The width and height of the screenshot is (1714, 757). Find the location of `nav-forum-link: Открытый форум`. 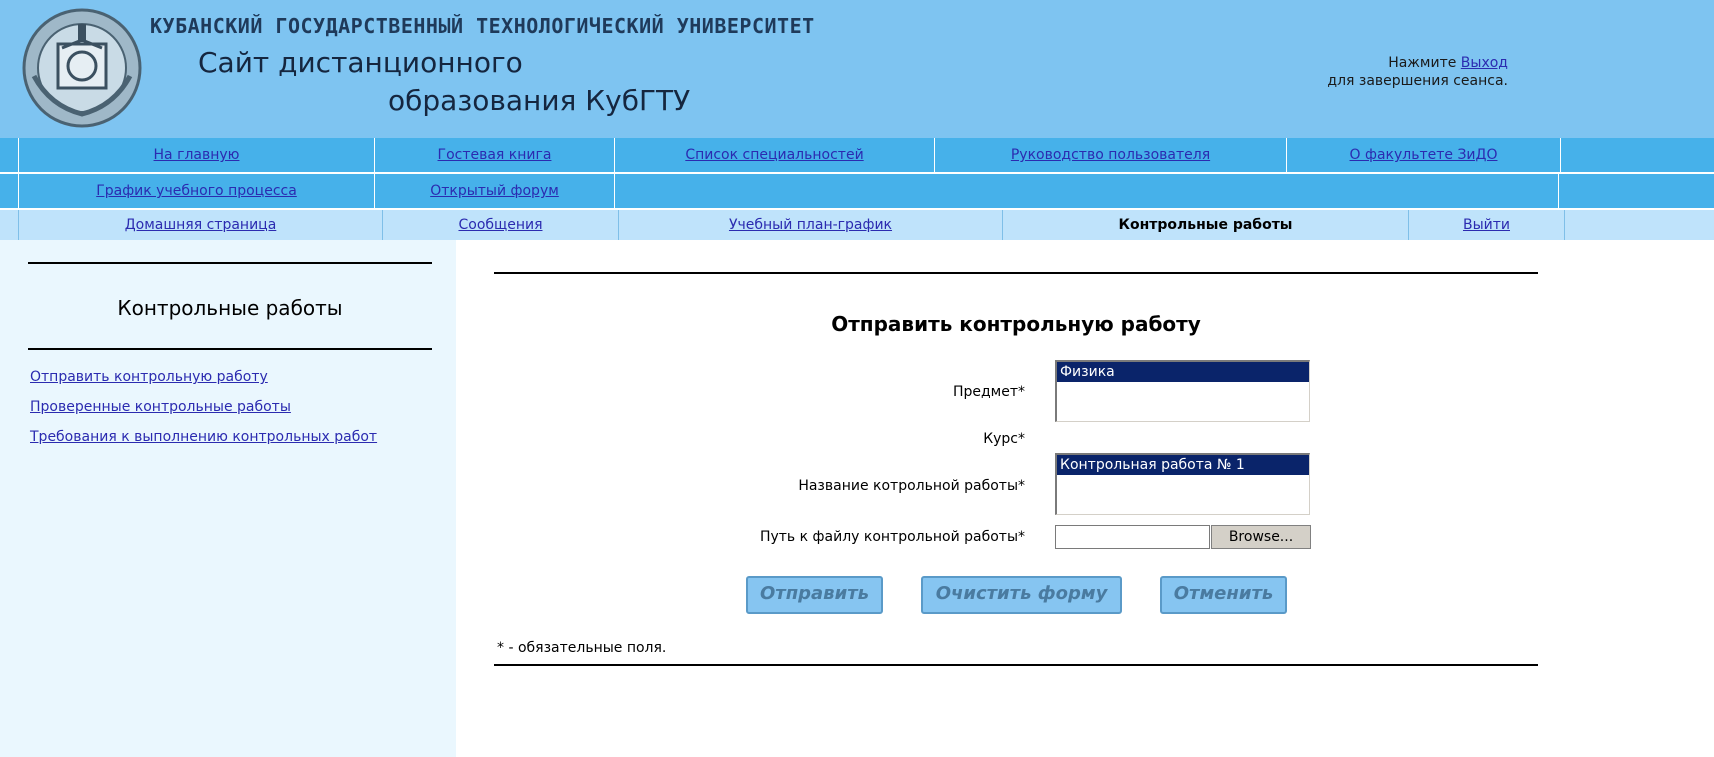

nav-forum-link: Открытый форум is located at coordinates (494, 191).